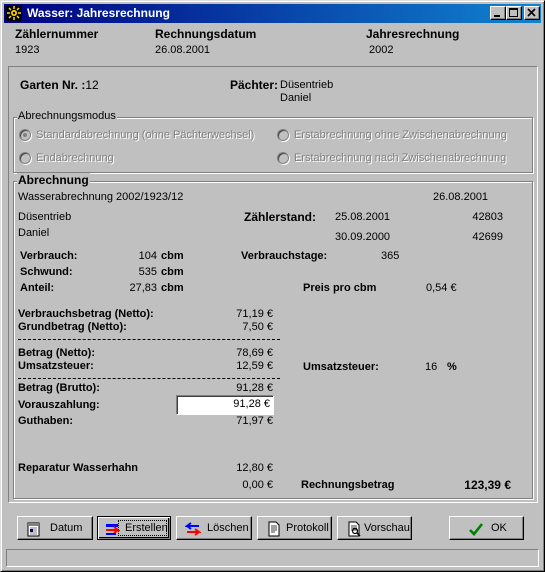  I want to click on grundbetrag-value: 7,50 €, so click(257, 327).